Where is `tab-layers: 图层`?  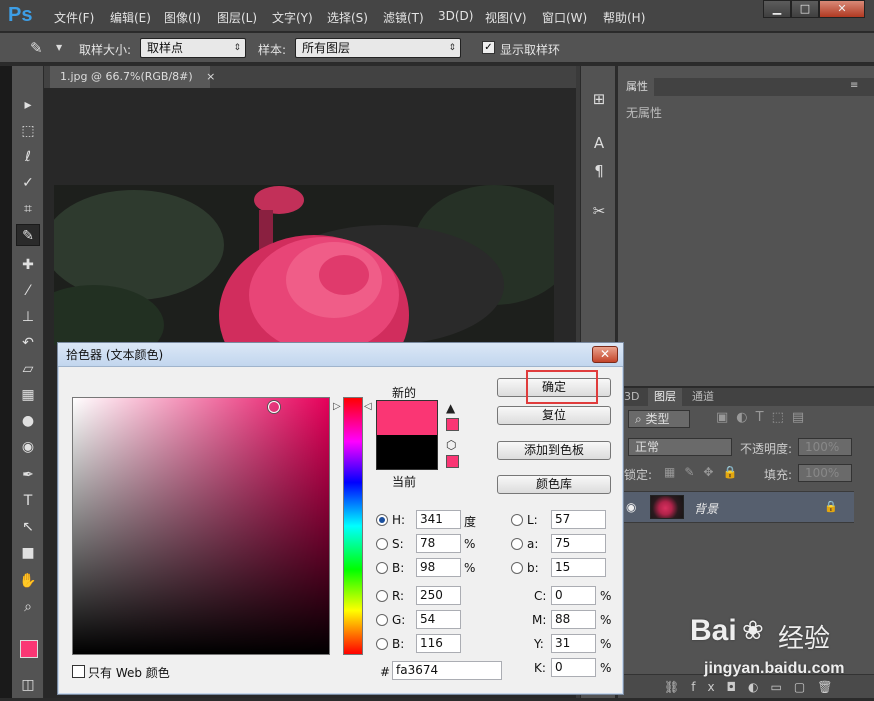
tab-layers: 图层 is located at coordinates (665, 397).